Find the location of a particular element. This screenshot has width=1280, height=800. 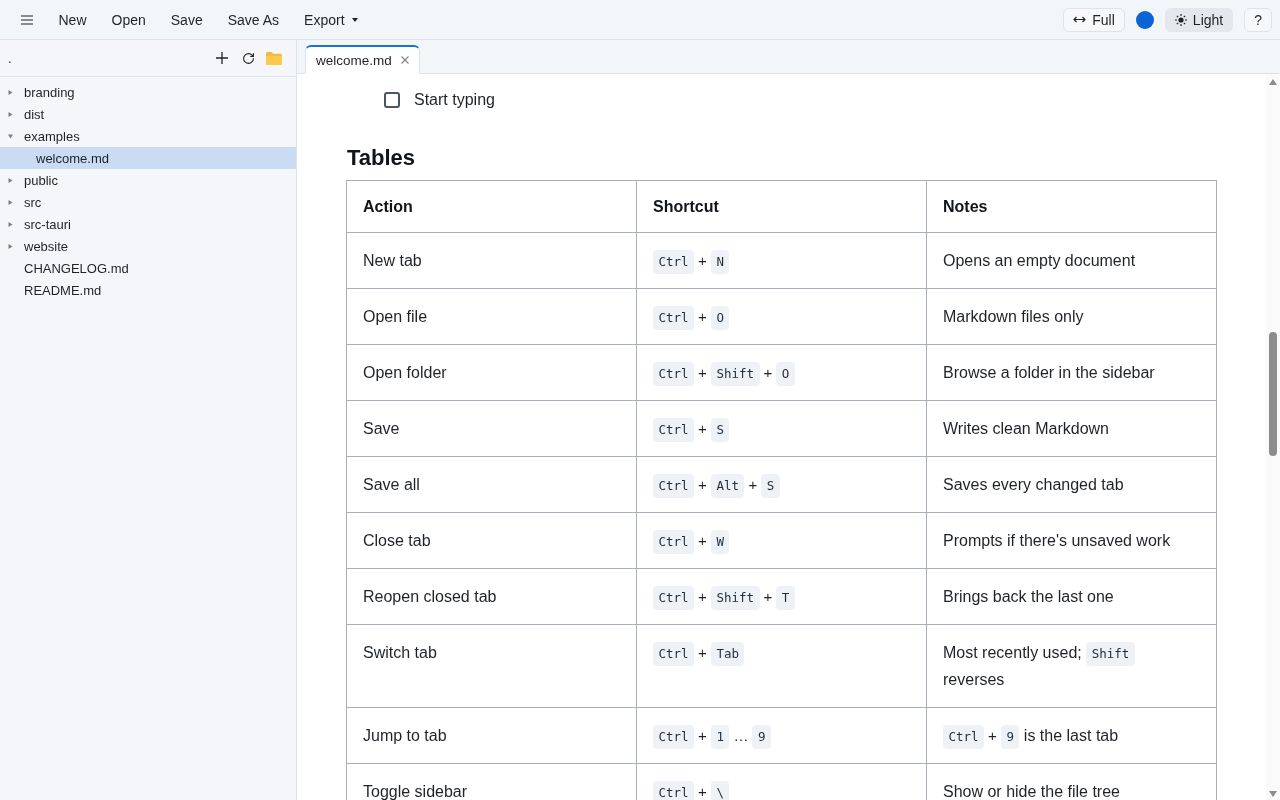

shortcut-key: Tab is located at coordinates (727, 654).